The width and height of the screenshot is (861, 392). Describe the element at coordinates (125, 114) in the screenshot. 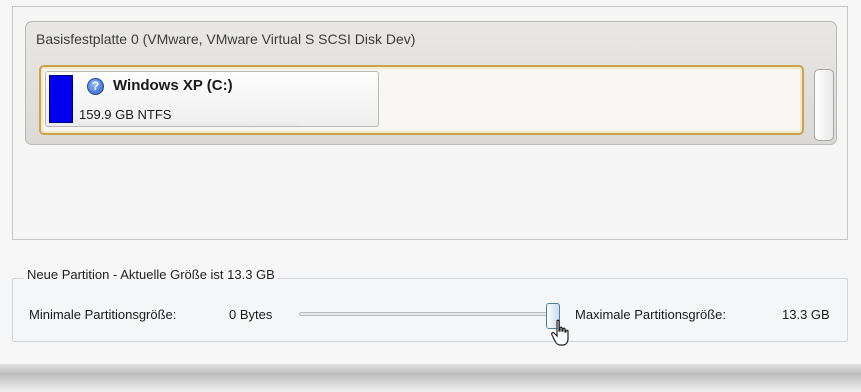

I see `partition-size: 159.9 GB NTFS` at that location.